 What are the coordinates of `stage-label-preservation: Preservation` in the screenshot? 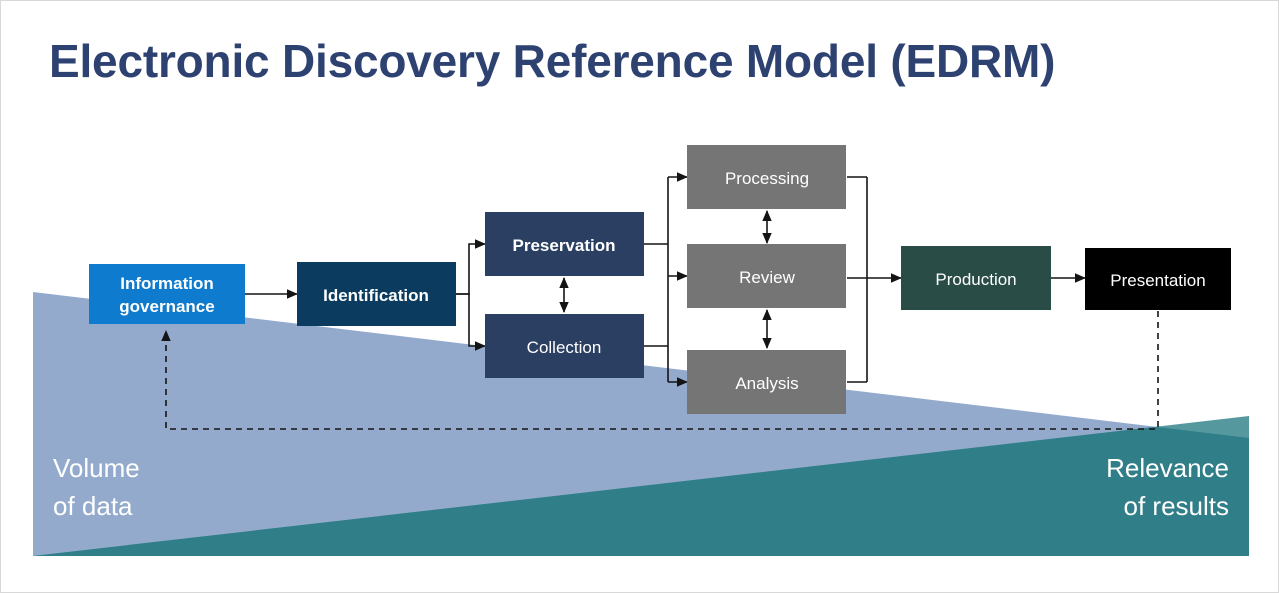 It's located at (564, 245).